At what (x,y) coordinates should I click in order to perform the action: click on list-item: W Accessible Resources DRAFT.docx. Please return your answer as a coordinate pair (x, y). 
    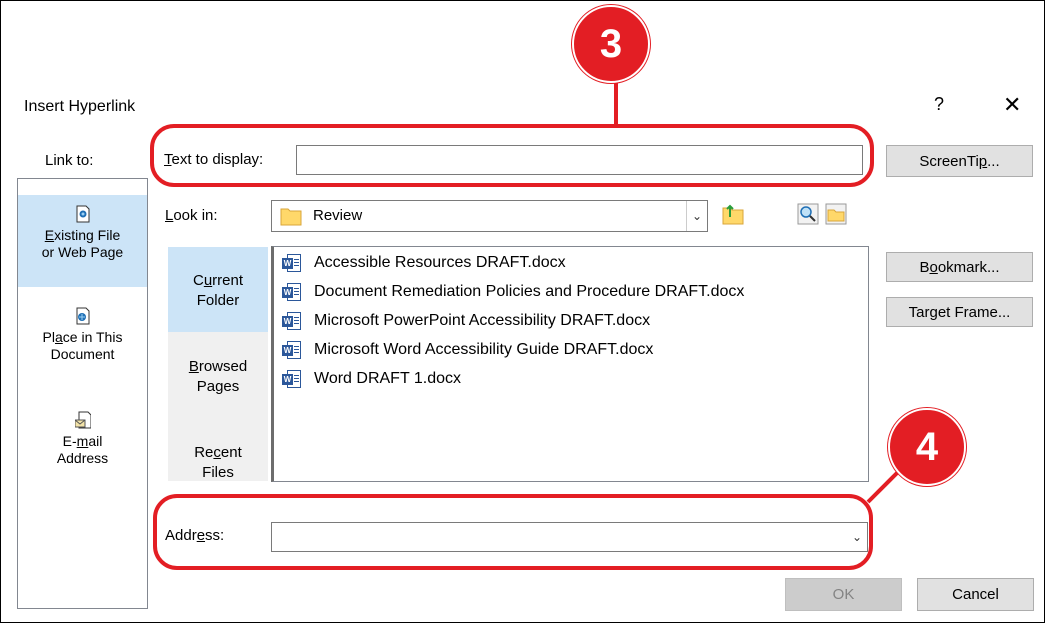
    Looking at the image, I should click on (424, 263).